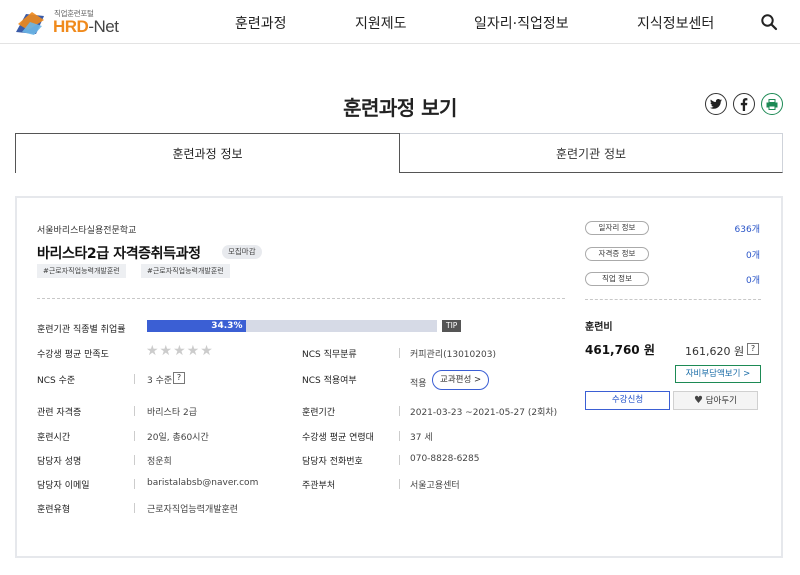  Describe the element at coordinates (207, 153) in the screenshot. I see `tab-course-info: 훈련과정 정보` at that location.